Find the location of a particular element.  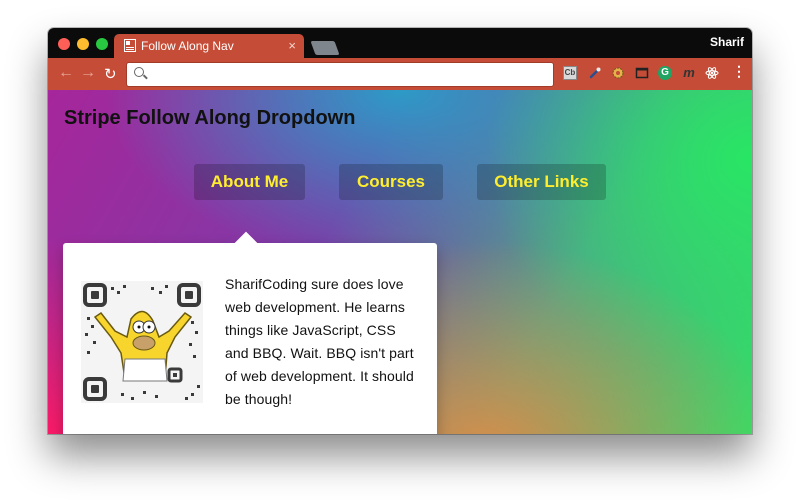

nav-item-about-me: About Me is located at coordinates (249, 182).